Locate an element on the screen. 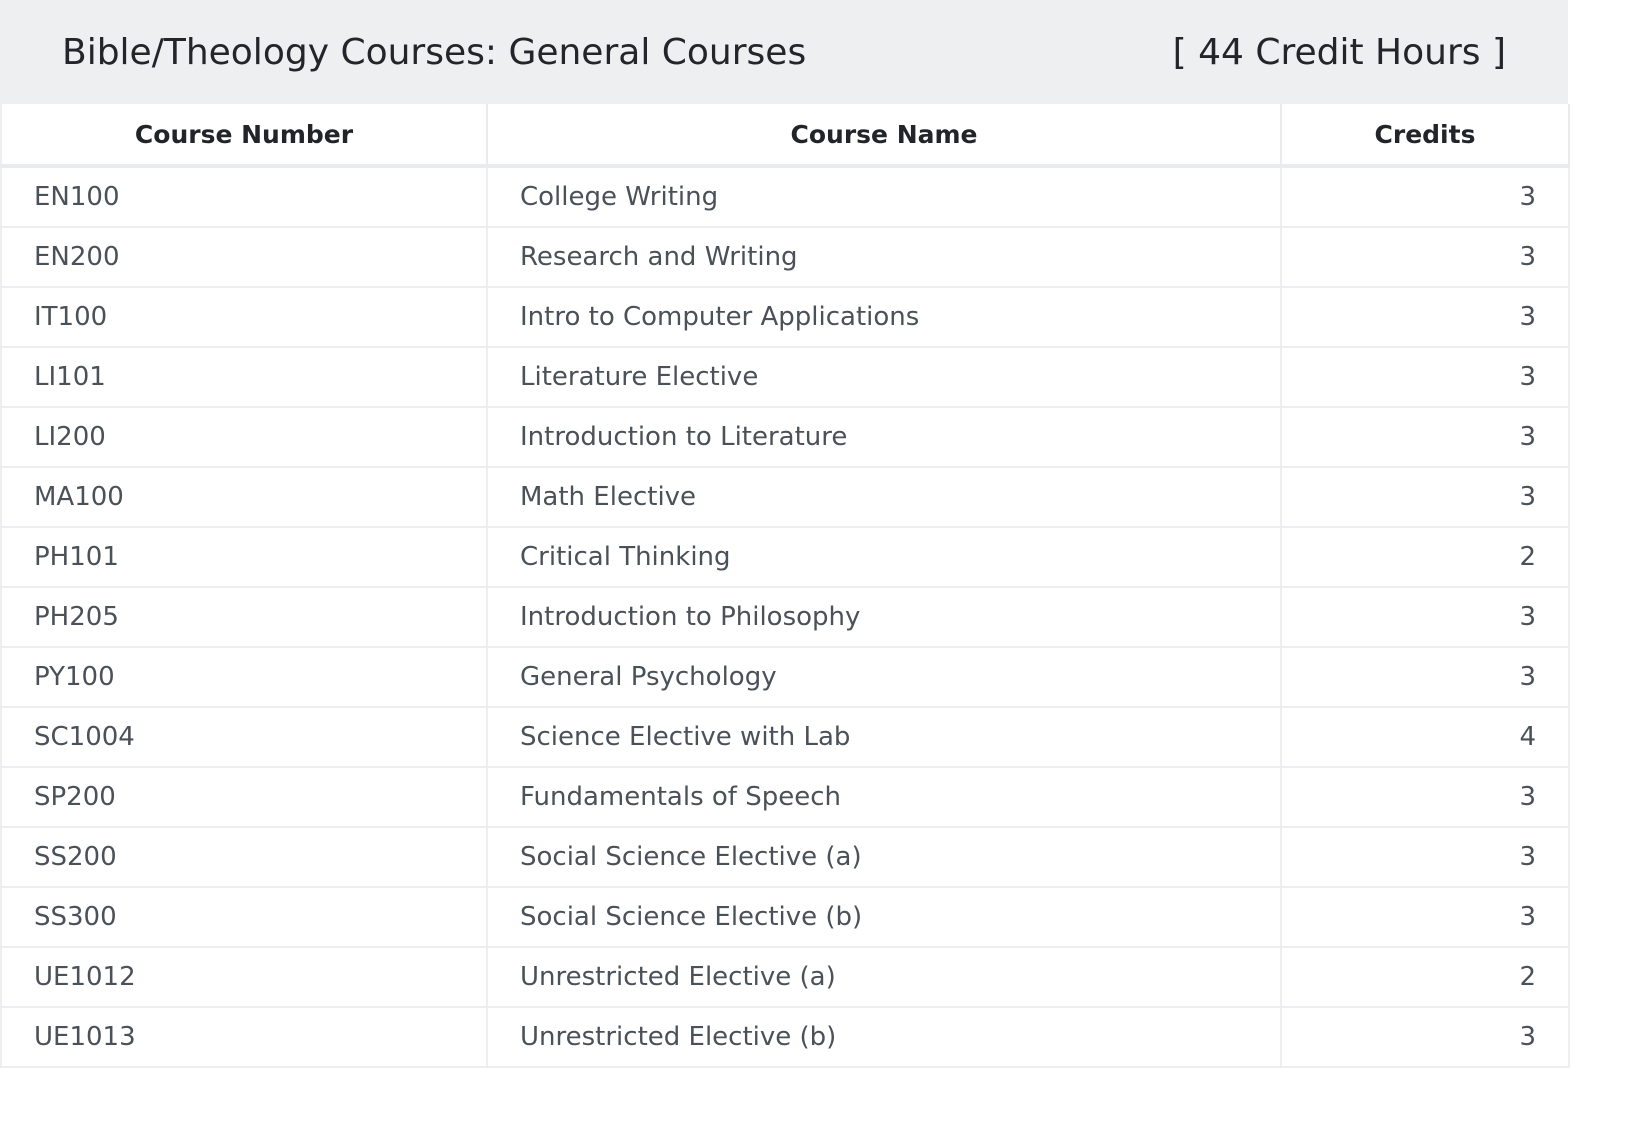 Image resolution: width=1650 pixels, height=1123 pixels. course-number-cell: PY100 is located at coordinates (244, 677).